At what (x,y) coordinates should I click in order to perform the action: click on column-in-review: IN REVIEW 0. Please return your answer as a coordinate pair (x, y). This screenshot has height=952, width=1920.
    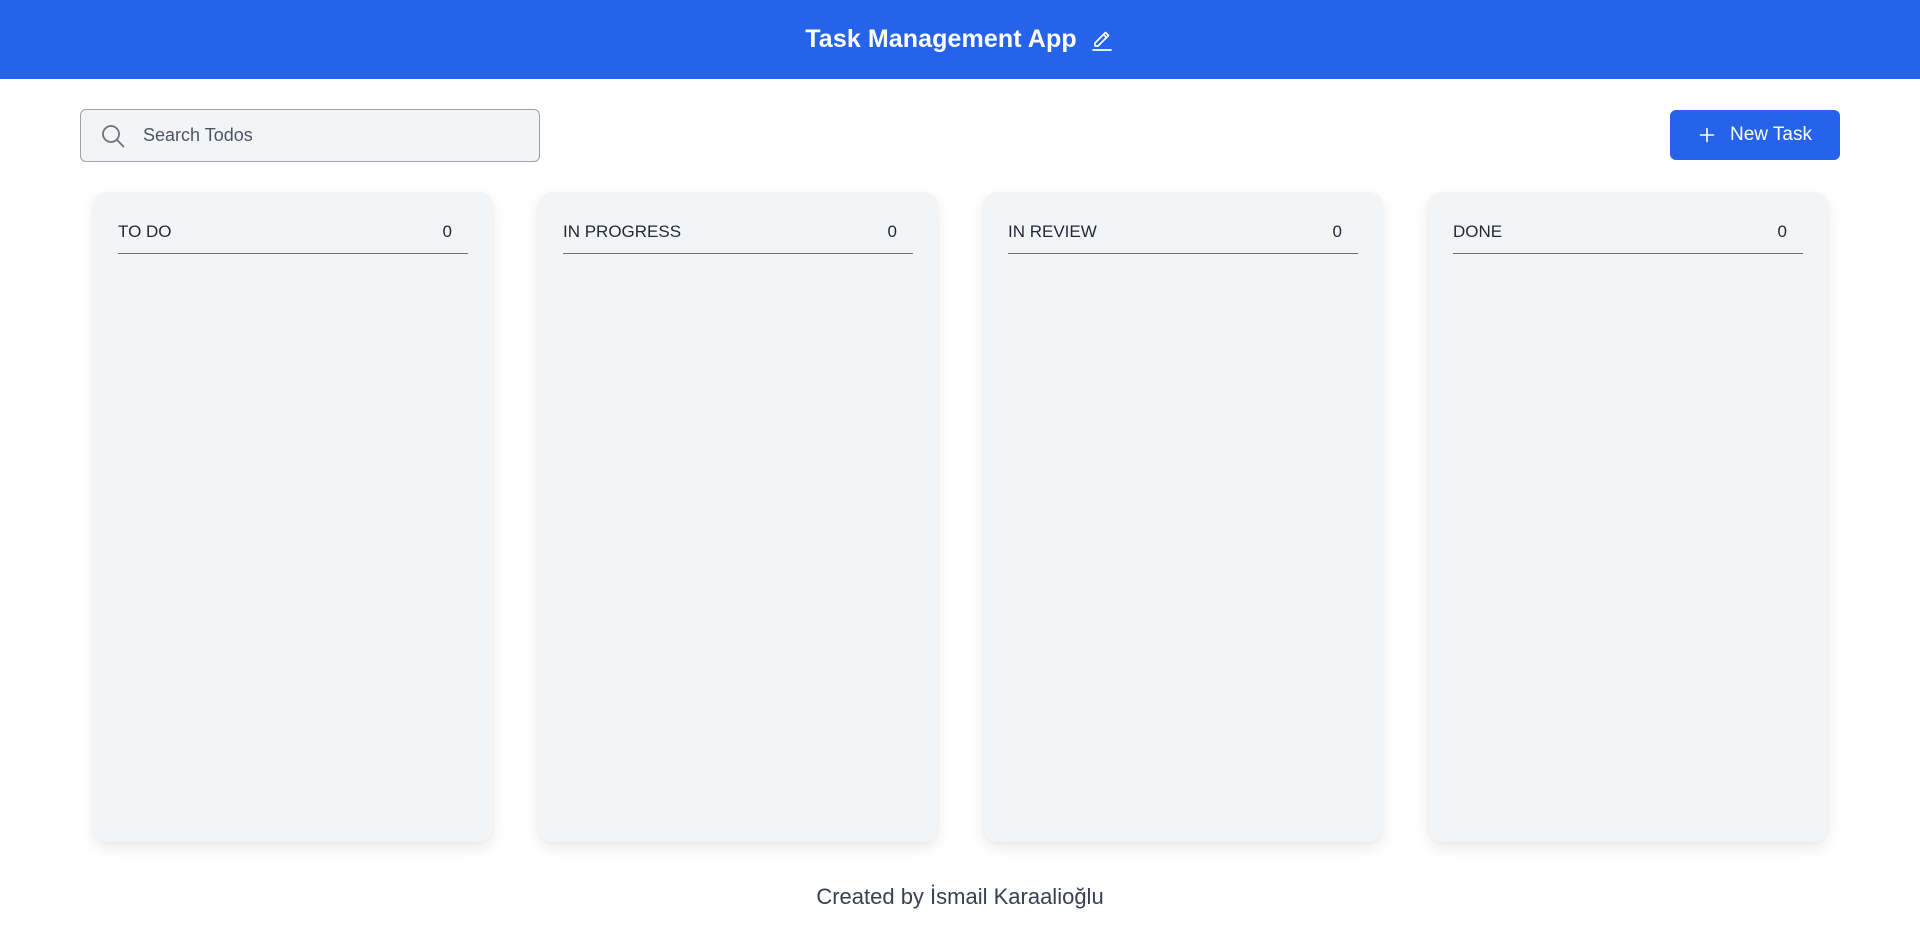
    Looking at the image, I should click on (1183, 517).